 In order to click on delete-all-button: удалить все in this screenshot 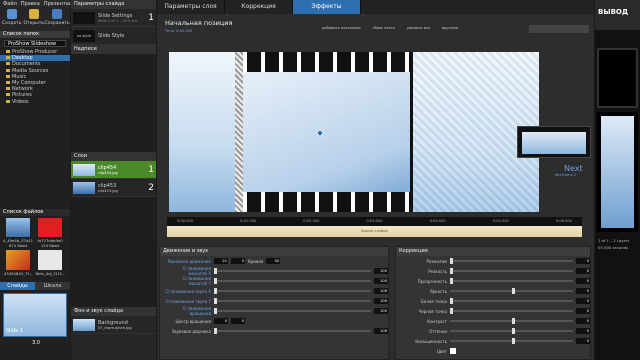, I will do `click(418, 28)`.